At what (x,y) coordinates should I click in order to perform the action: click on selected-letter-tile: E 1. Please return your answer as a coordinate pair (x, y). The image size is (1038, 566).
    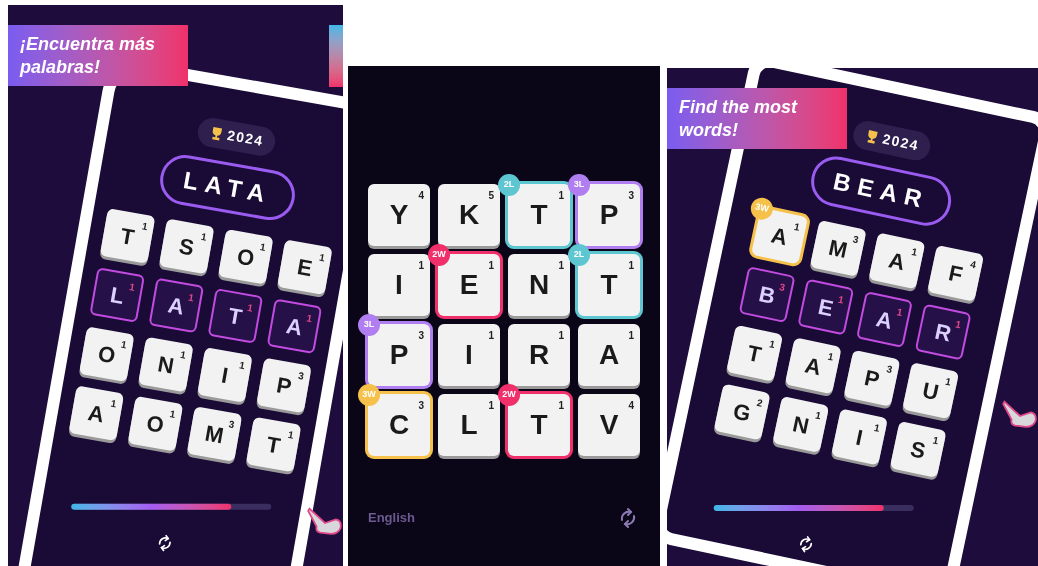
    Looking at the image, I should click on (826, 307).